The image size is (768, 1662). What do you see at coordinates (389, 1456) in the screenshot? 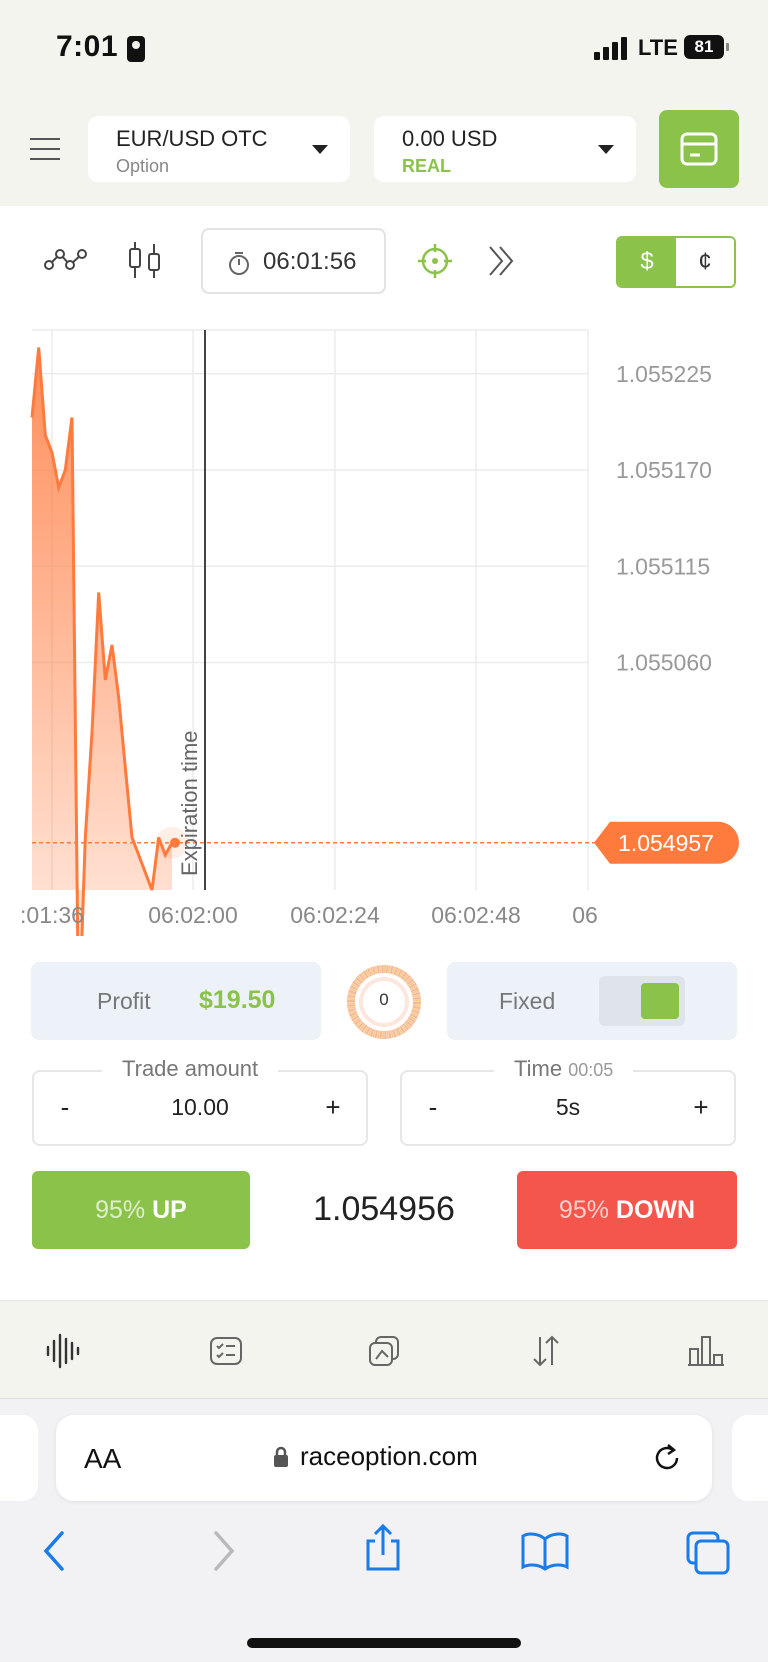
I see `url-text: raceoption.com` at bounding box center [389, 1456].